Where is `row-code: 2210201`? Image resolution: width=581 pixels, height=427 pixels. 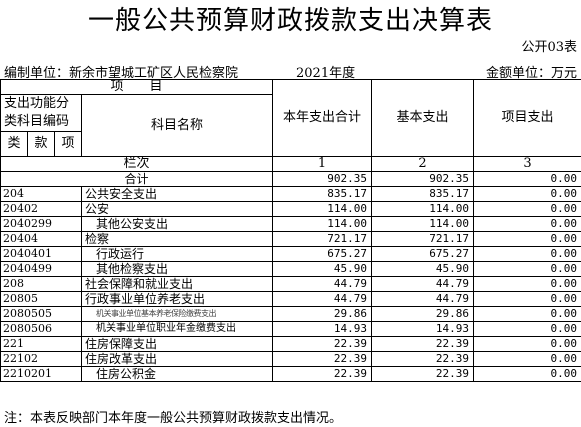 row-code: 2210201 is located at coordinates (41, 374).